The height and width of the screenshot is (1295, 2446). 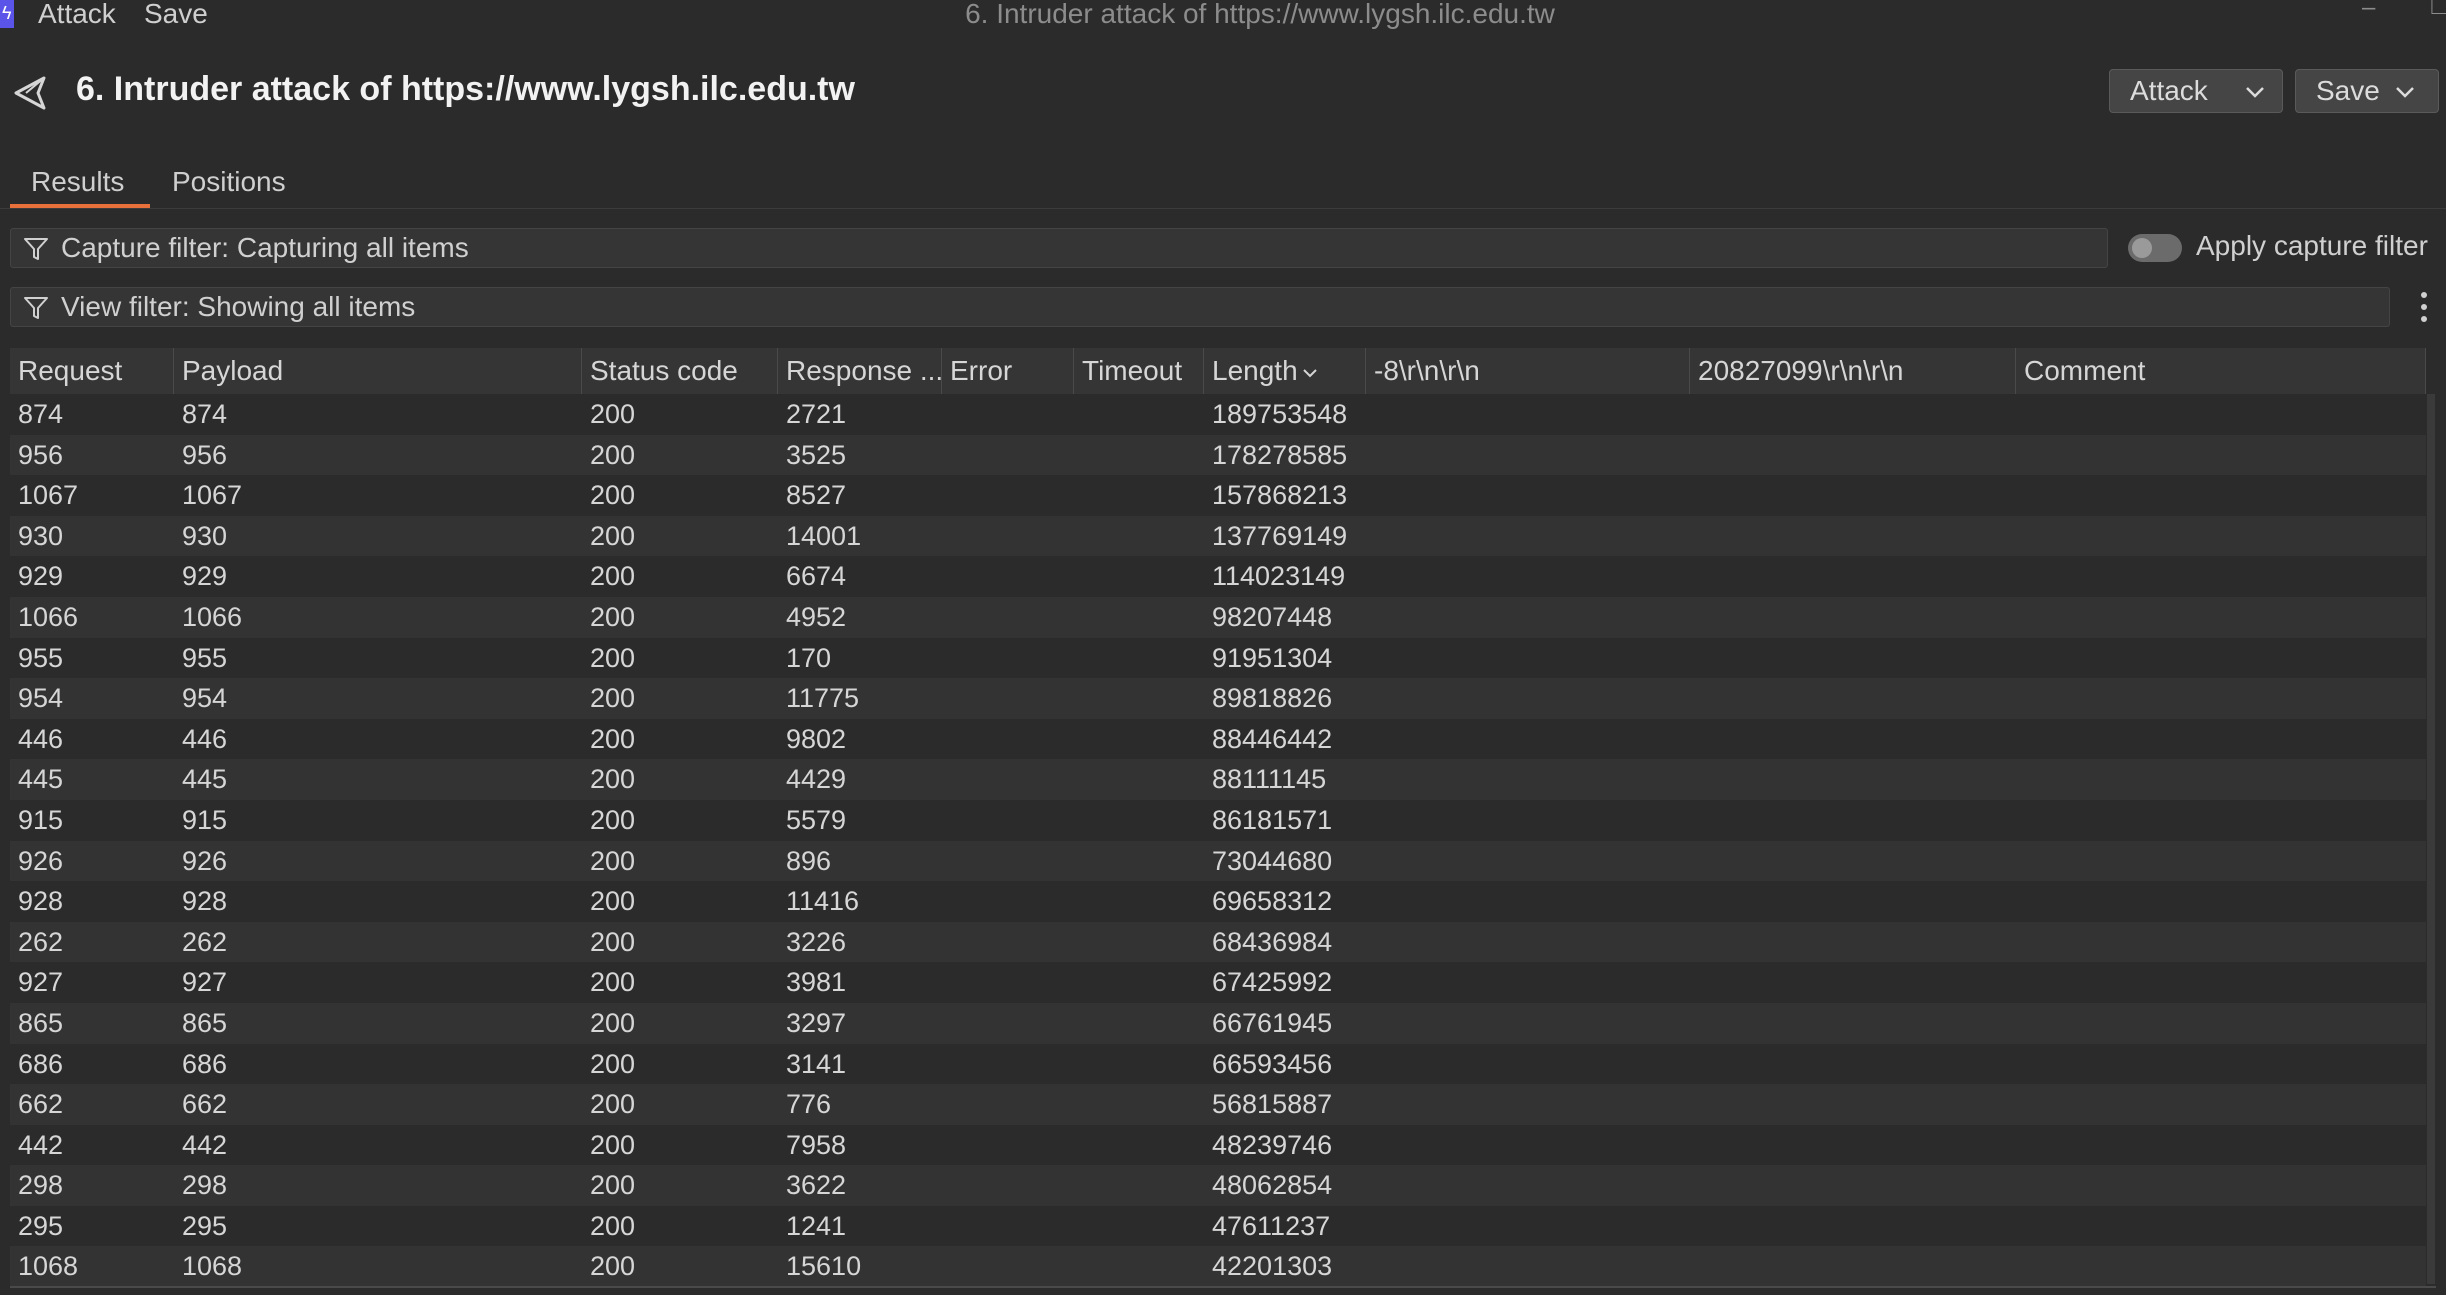 What do you see at coordinates (1218, 1145) in the screenshot?
I see `table-row: 442 442 200 7958 48239746` at bounding box center [1218, 1145].